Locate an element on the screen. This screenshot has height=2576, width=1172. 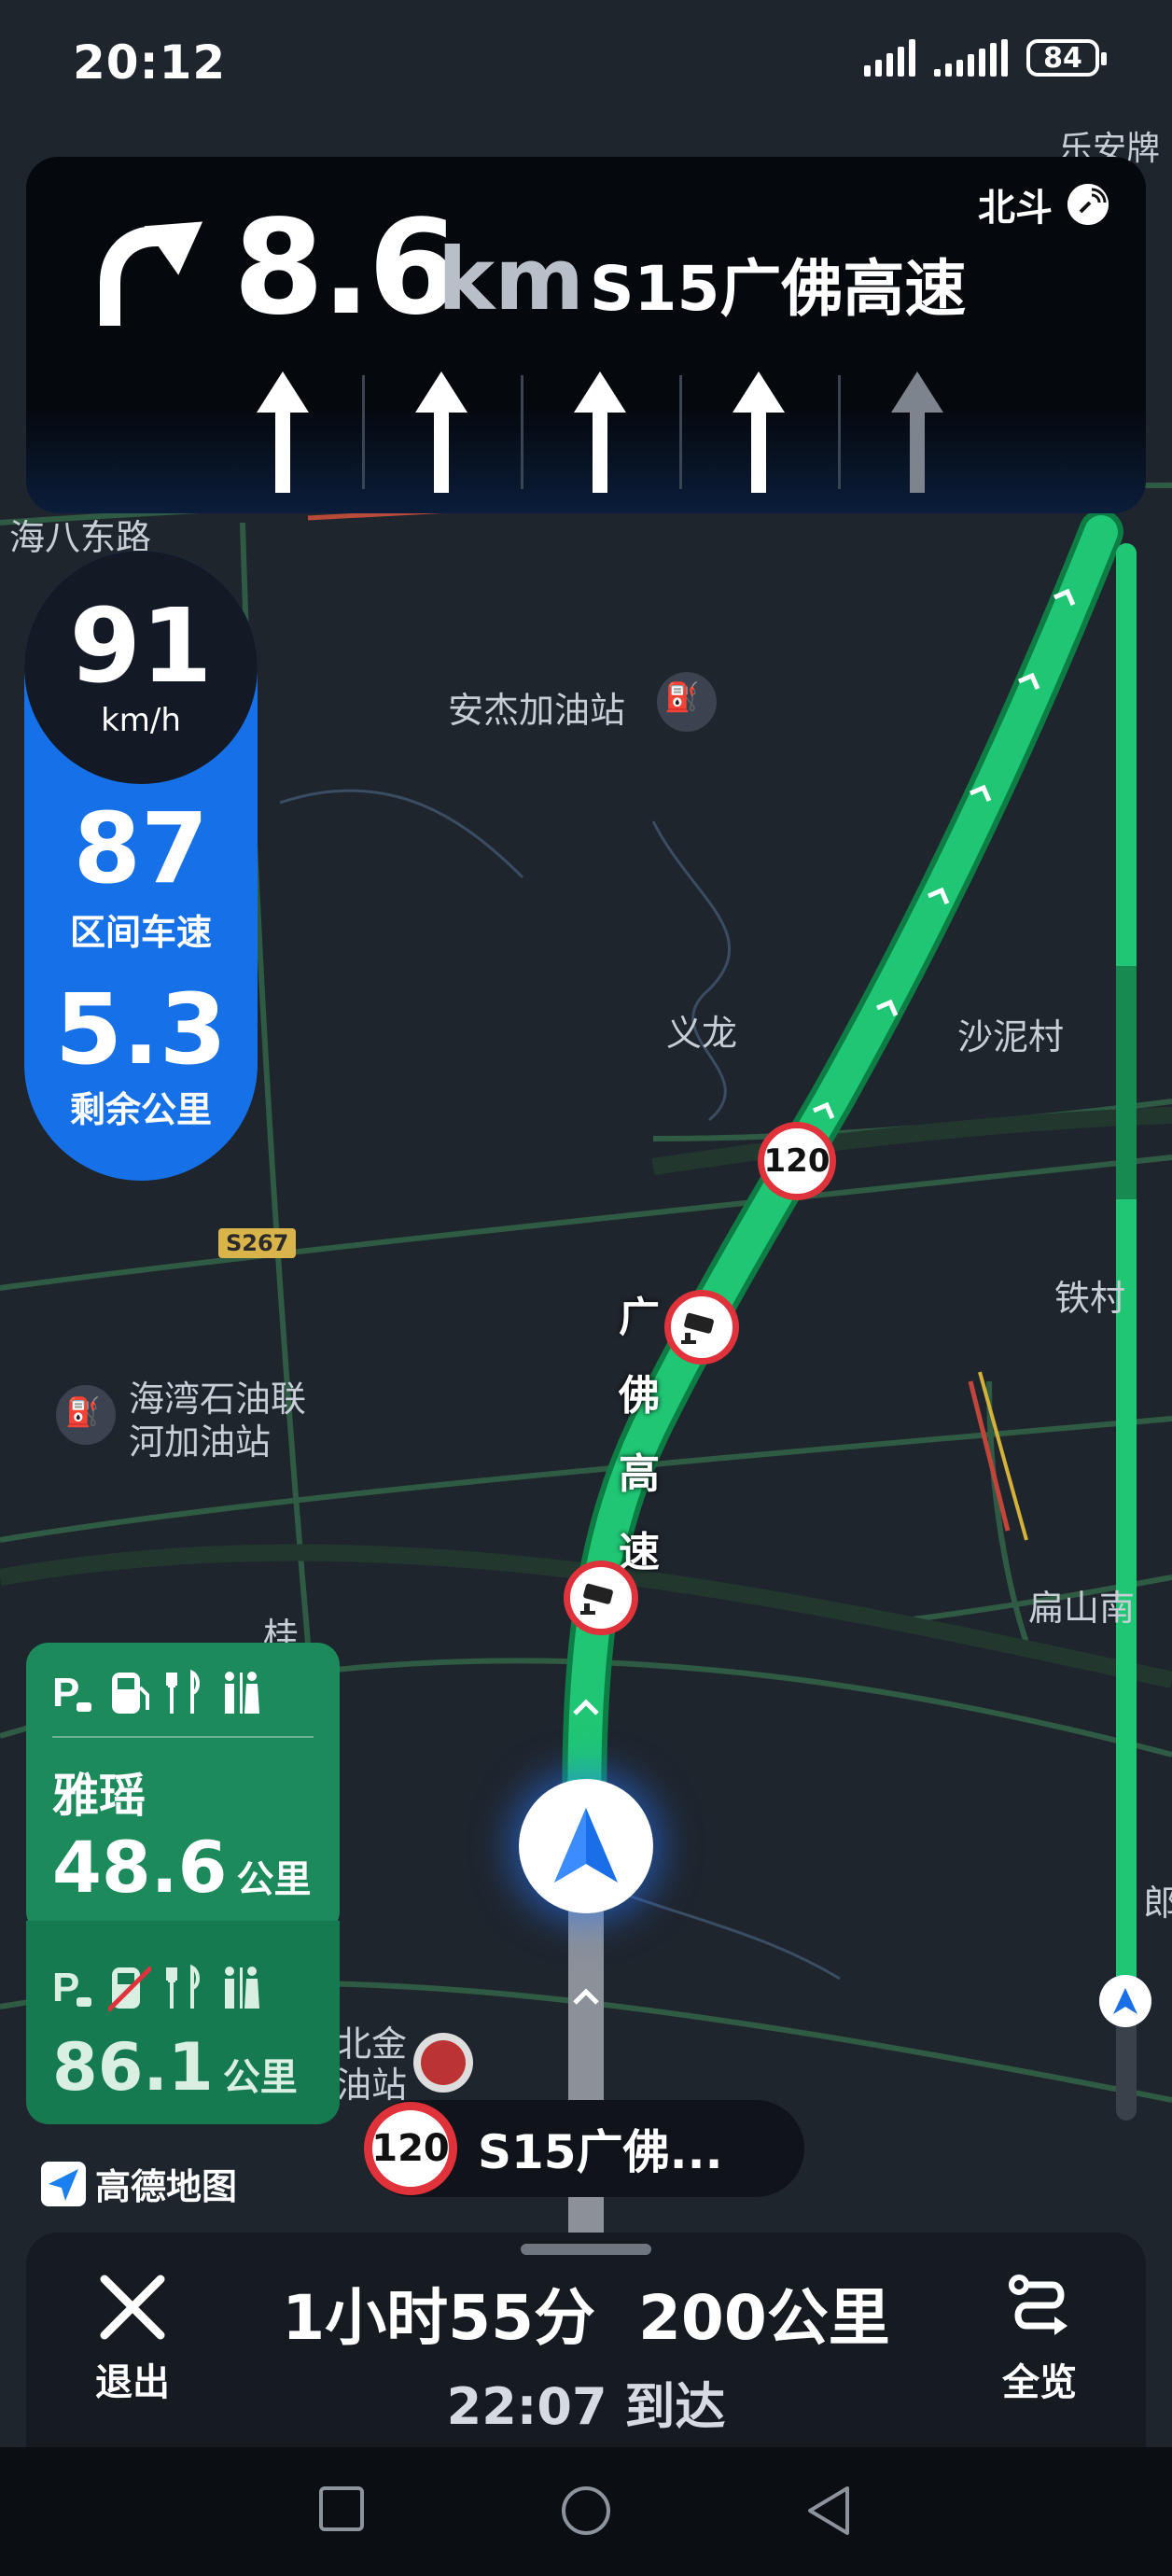
vehicle-position-icon is located at coordinates (586, 1846).